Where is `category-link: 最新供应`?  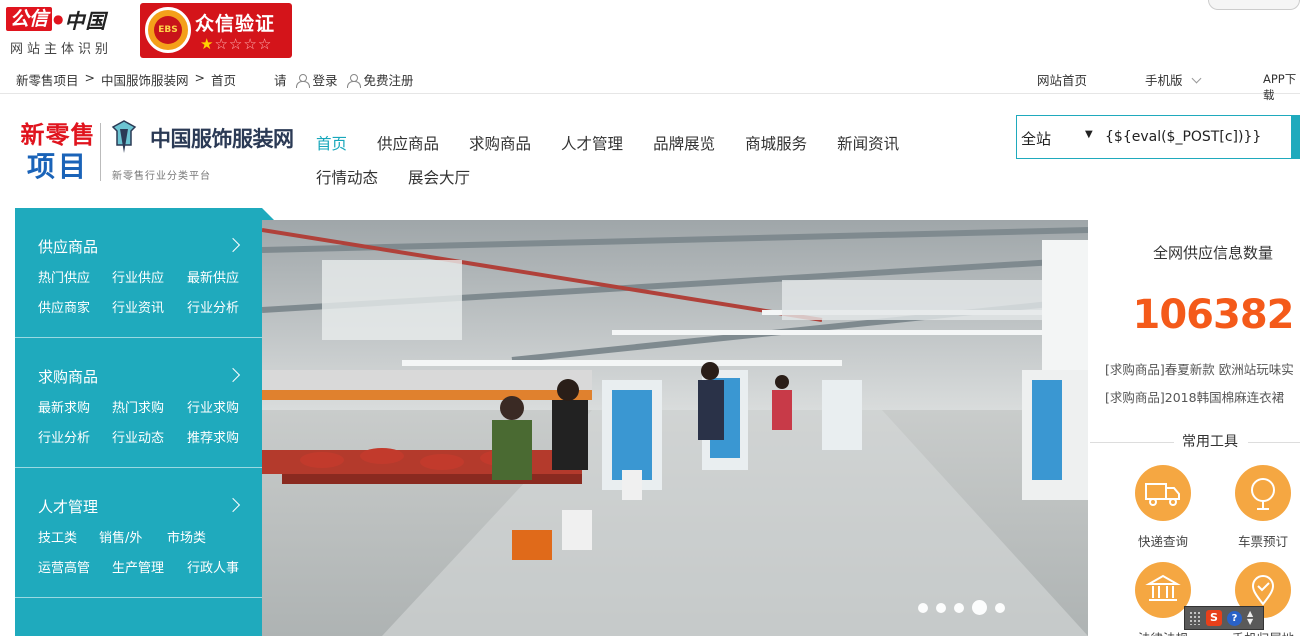 category-link: 最新供应 is located at coordinates (213, 276).